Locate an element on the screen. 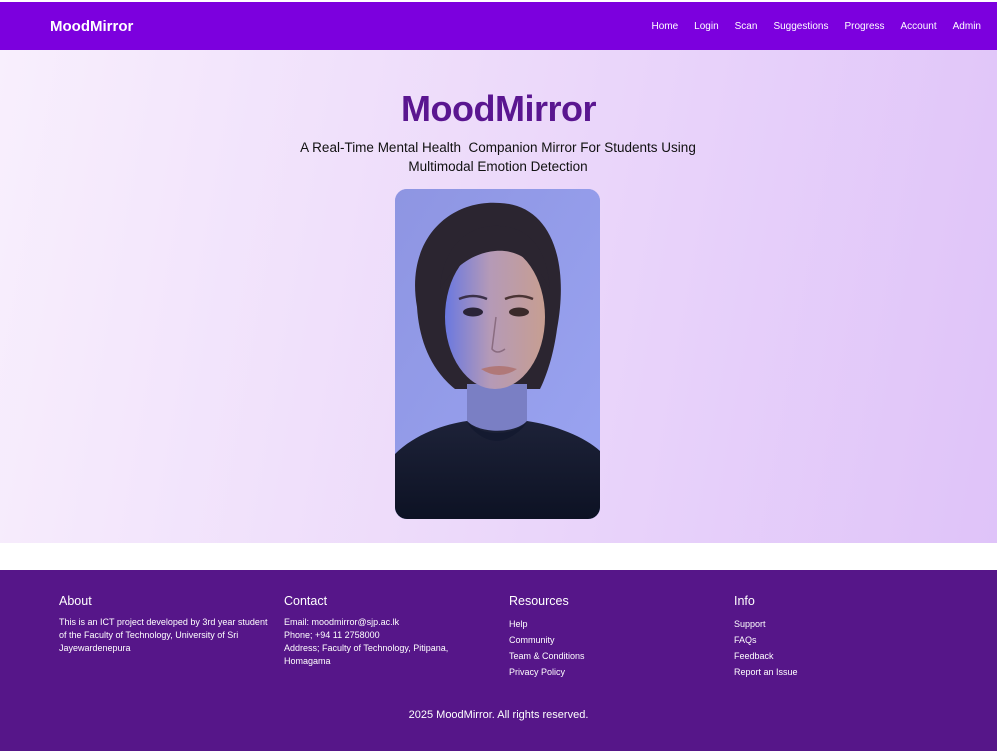 This screenshot has width=997, height=751. nav-link-account: Account is located at coordinates (919, 26).